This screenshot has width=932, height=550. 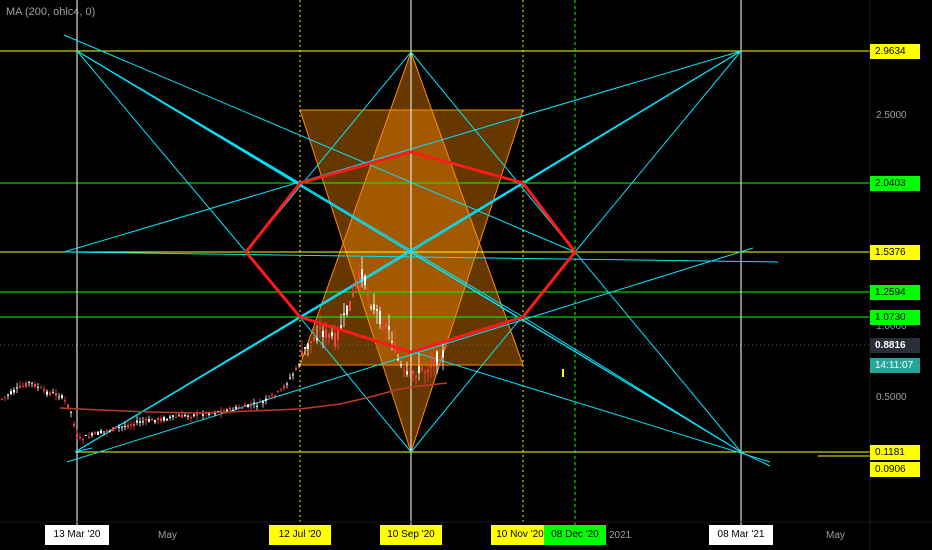 What do you see at coordinates (77, 535) in the screenshot?
I see `date-tag-13-mar-20: 13 Mar '20` at bounding box center [77, 535].